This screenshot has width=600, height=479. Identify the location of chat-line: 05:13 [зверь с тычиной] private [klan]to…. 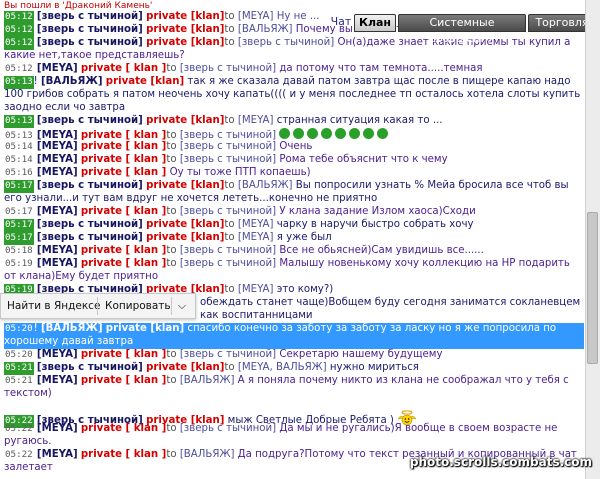
(294, 121).